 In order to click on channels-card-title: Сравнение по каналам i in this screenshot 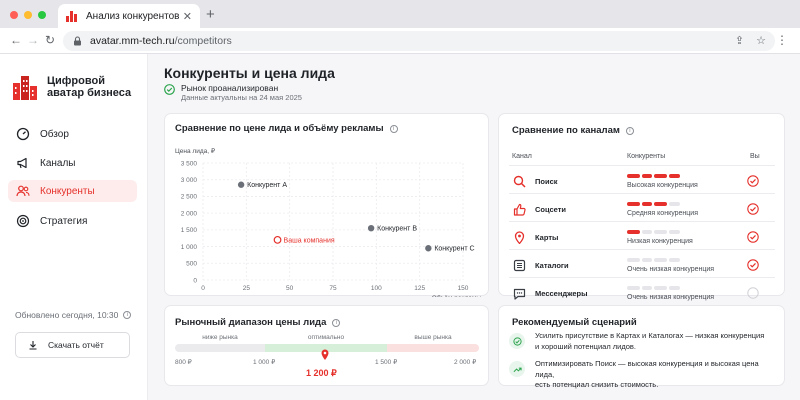, I will do `click(573, 130)`.